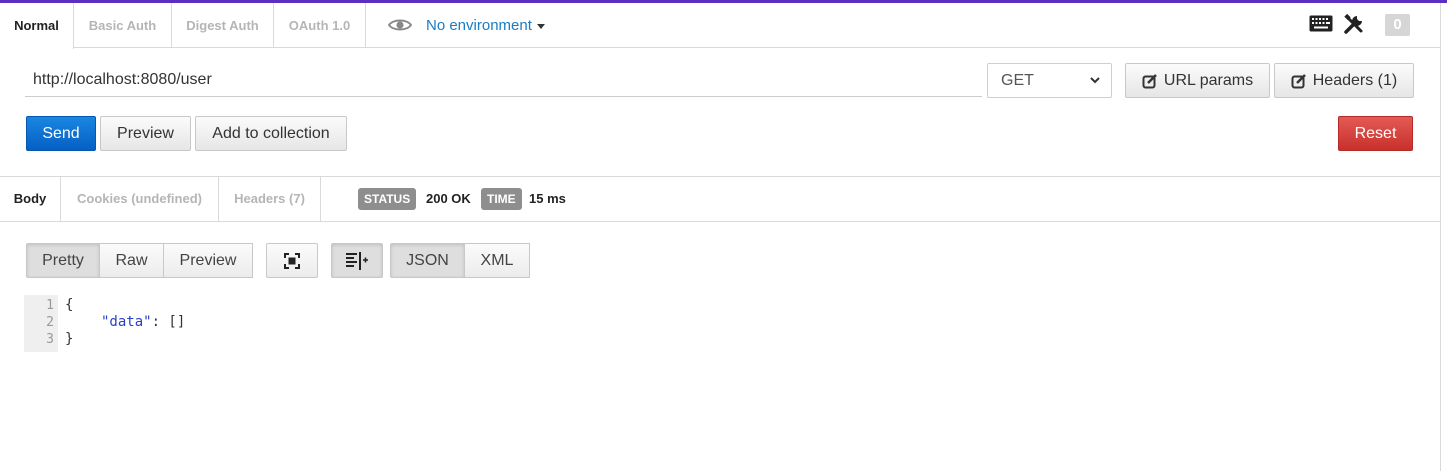 This screenshot has height=471, width=1447. What do you see at coordinates (1440, 237) in the screenshot?
I see `window-right-border` at bounding box center [1440, 237].